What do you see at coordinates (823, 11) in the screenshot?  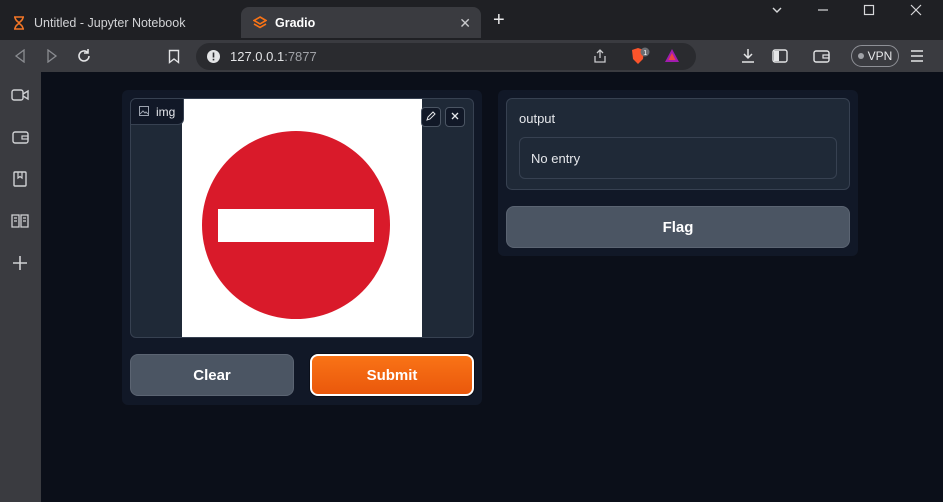 I see `minimize-icon` at bounding box center [823, 11].